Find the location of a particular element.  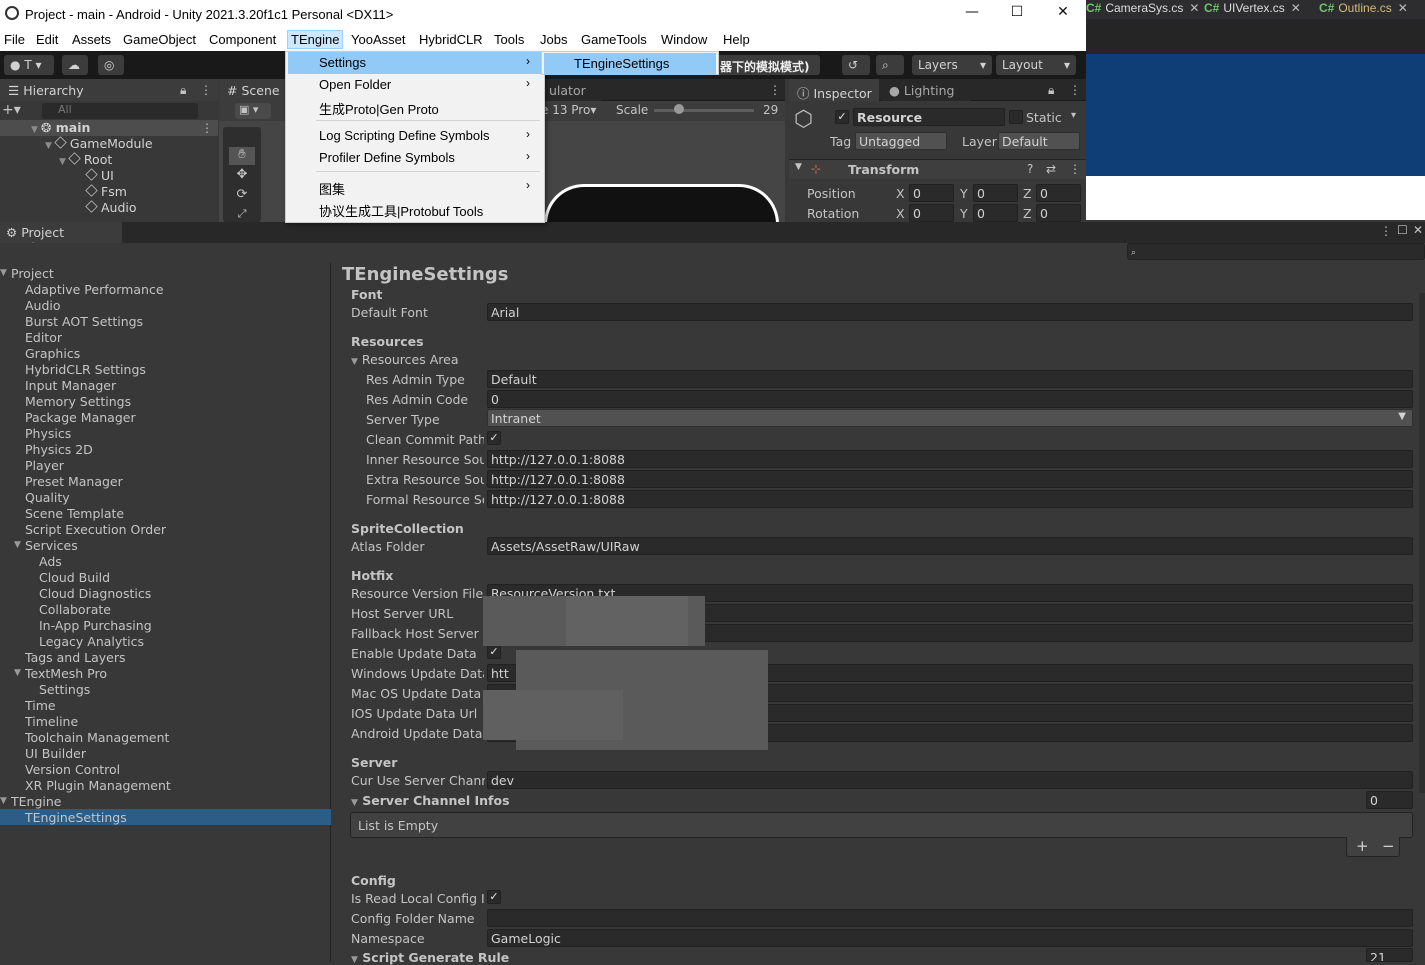

tree-item-ui: UI is located at coordinates (99, 175).